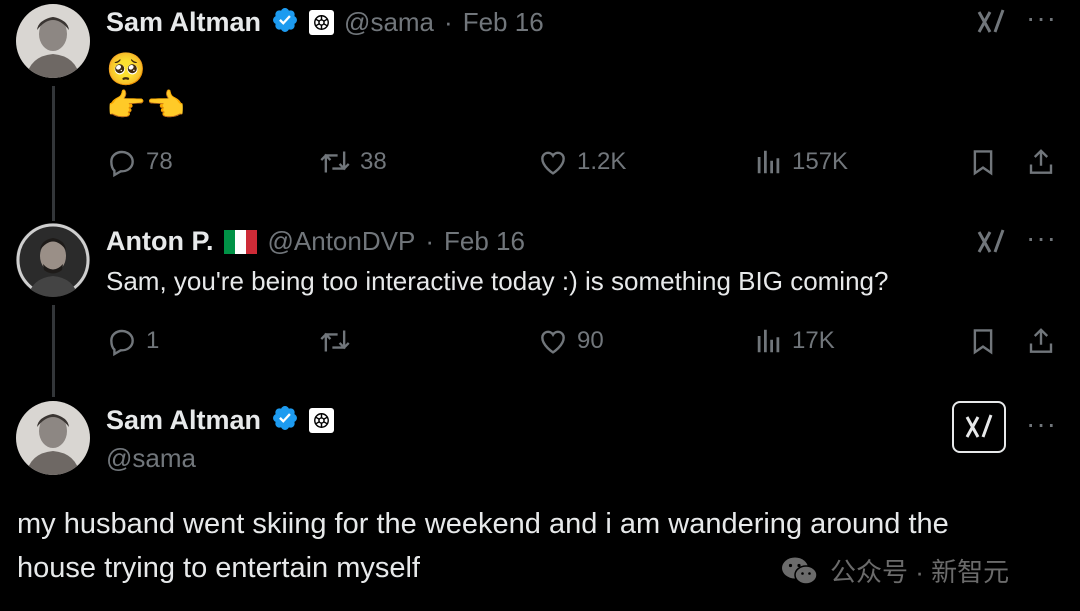 The image size is (1080, 611). I want to click on reply-count: 78, so click(159, 161).